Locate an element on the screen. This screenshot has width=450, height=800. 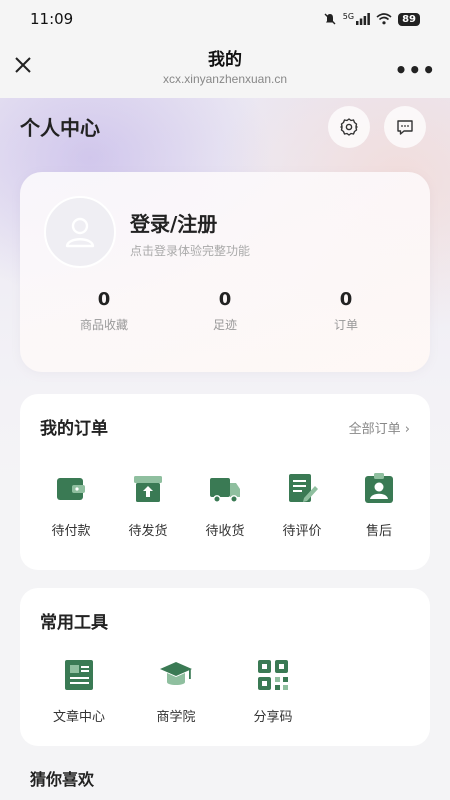
package-icon is located at coordinates (148, 489).